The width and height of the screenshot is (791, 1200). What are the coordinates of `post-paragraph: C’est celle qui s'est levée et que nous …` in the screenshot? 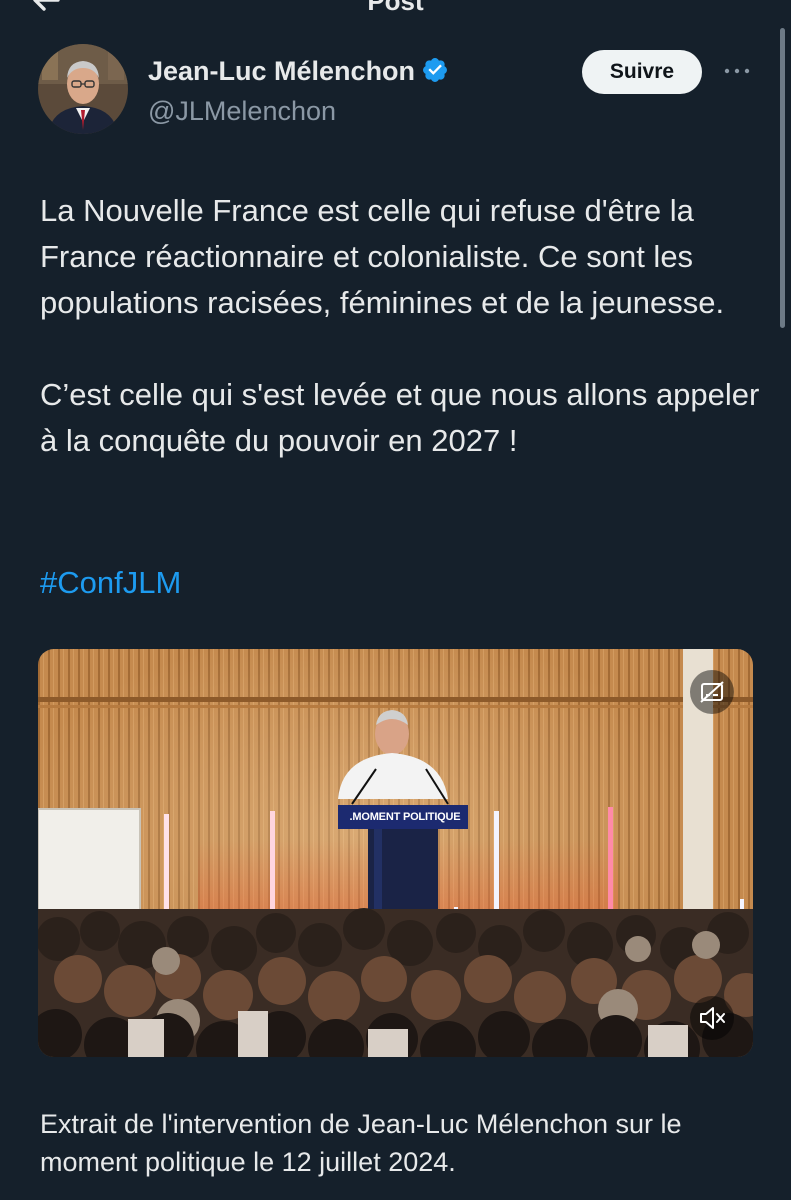 It's located at (400, 417).